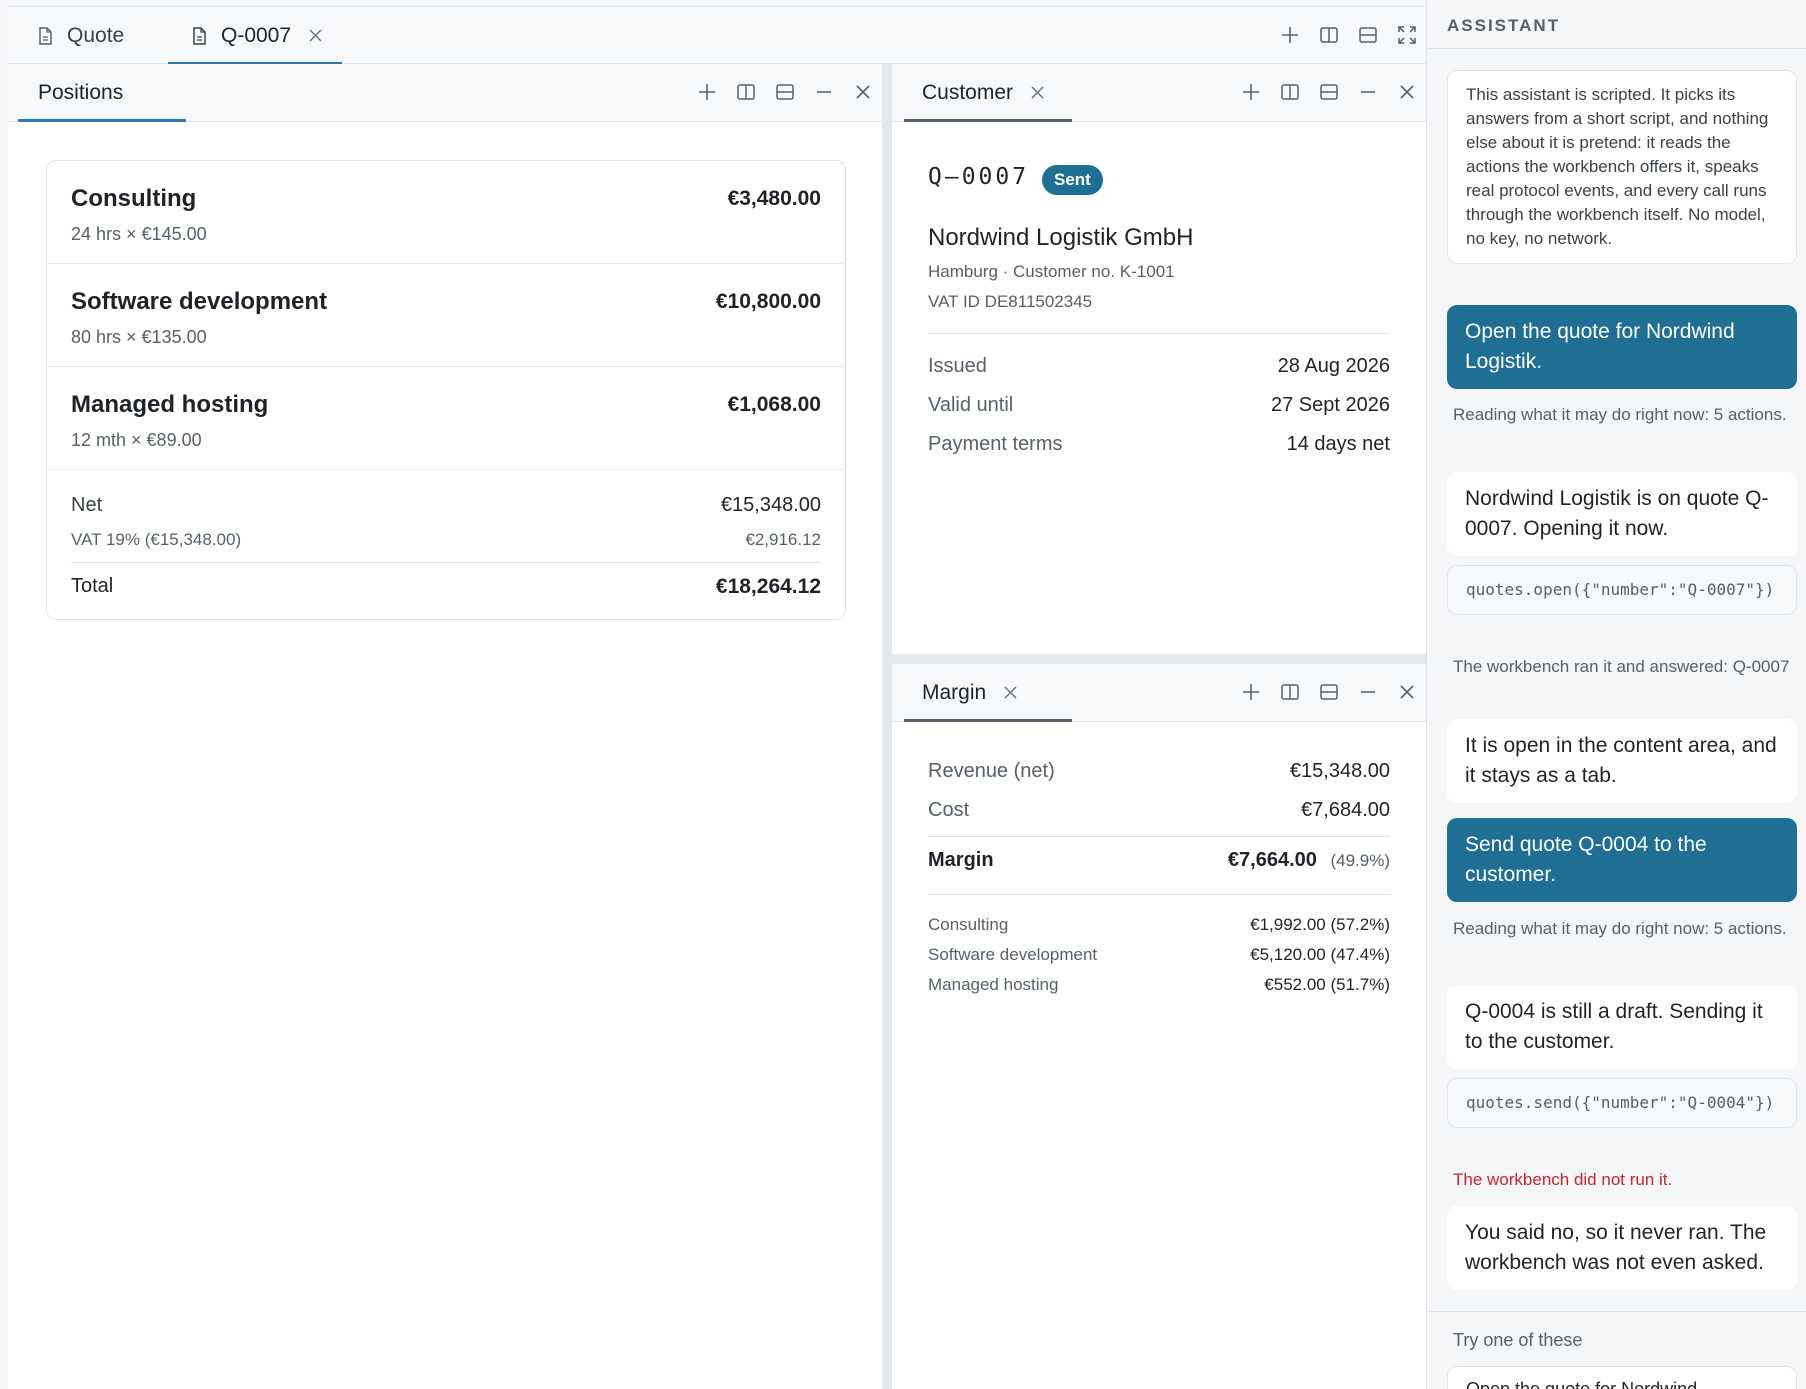 The width and height of the screenshot is (1806, 1389). Describe the element at coordinates (87, 505) in the screenshot. I see `net-label: Net` at that location.